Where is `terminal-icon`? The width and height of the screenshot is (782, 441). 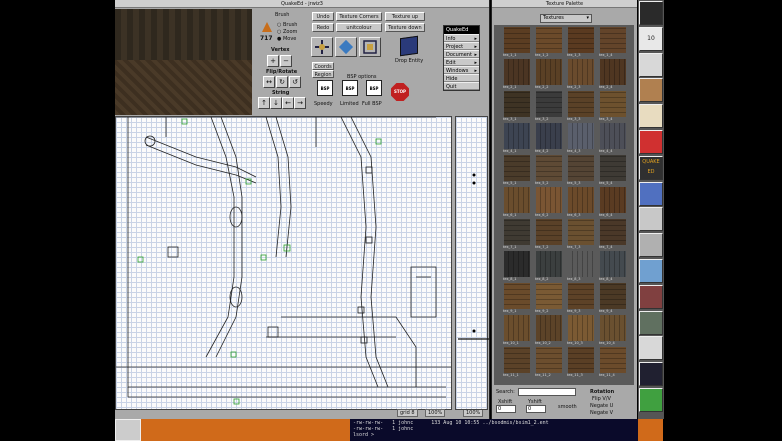 terminal-icon is located at coordinates (651, 193).